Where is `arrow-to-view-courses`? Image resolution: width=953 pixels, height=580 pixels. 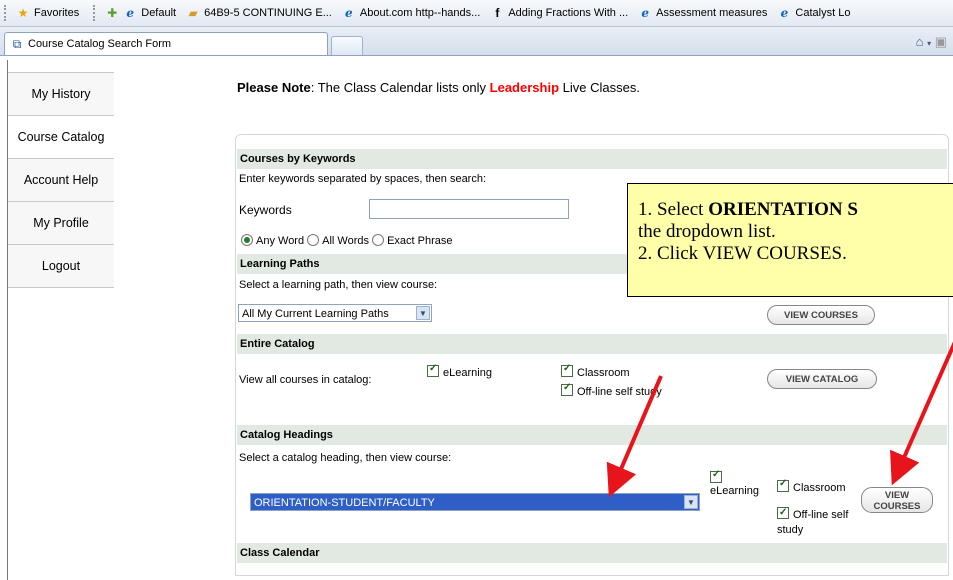 arrow-to-view-courses is located at coordinates (921, 413).